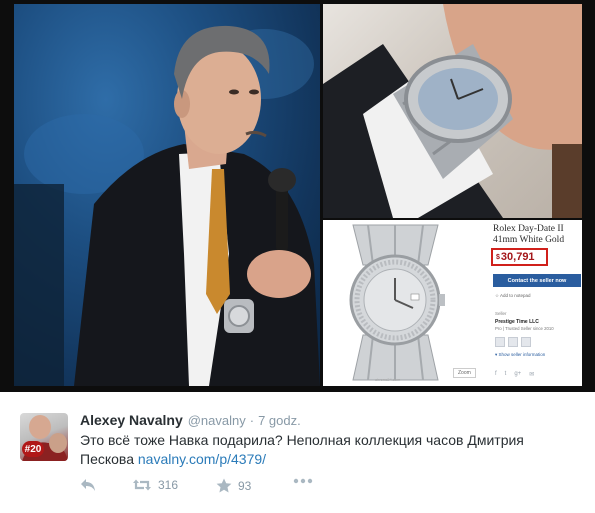  I want to click on price-value: 30,791, so click(517, 257).